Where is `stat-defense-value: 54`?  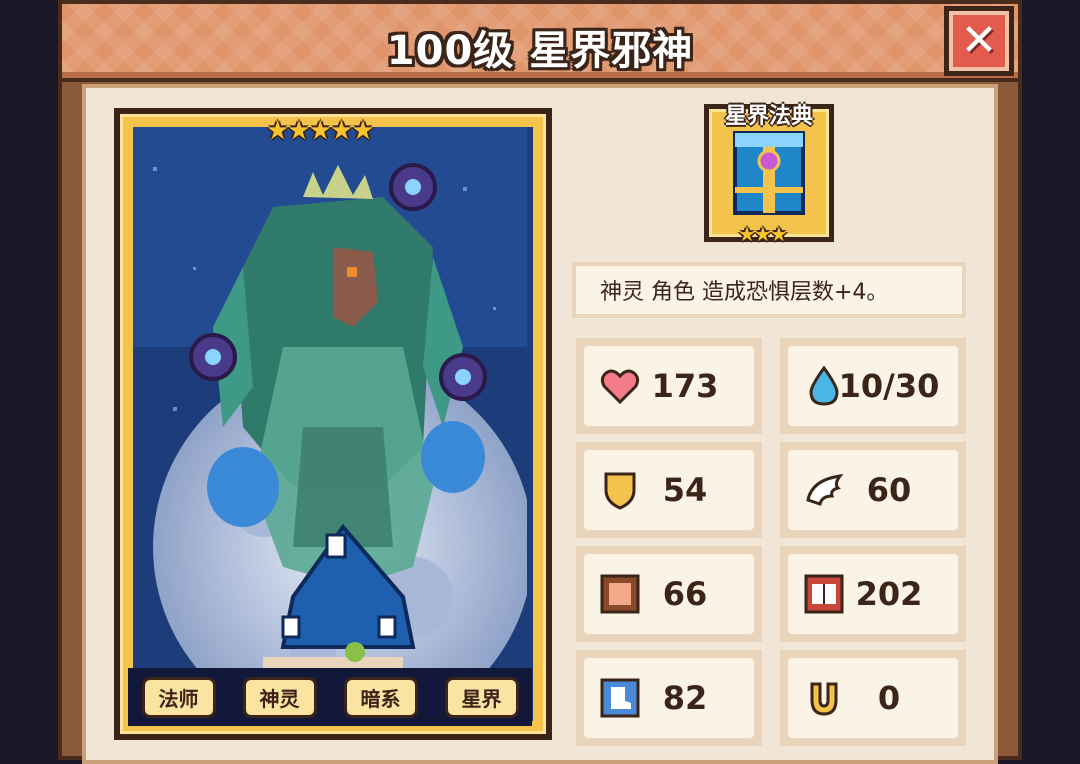
stat-defense-value: 54 is located at coordinates (685, 490).